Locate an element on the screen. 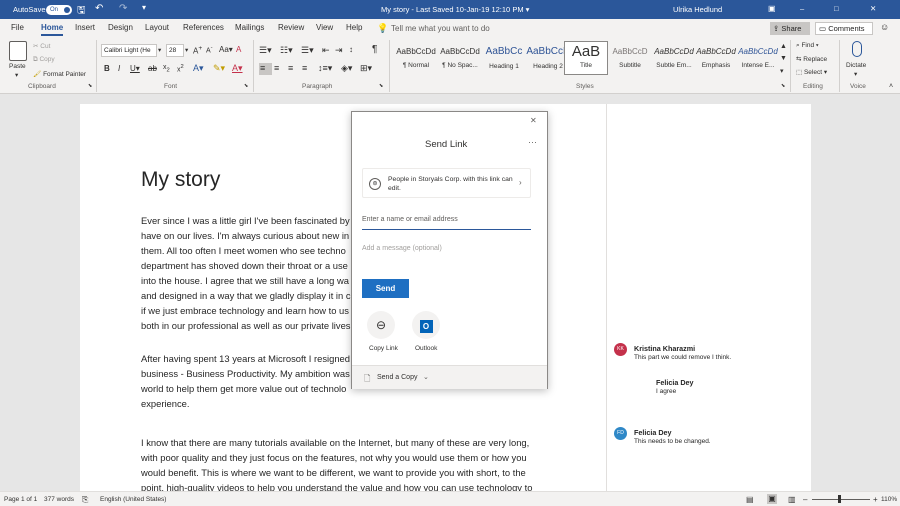  font-color-icon: A▾ is located at coordinates (237, 68).